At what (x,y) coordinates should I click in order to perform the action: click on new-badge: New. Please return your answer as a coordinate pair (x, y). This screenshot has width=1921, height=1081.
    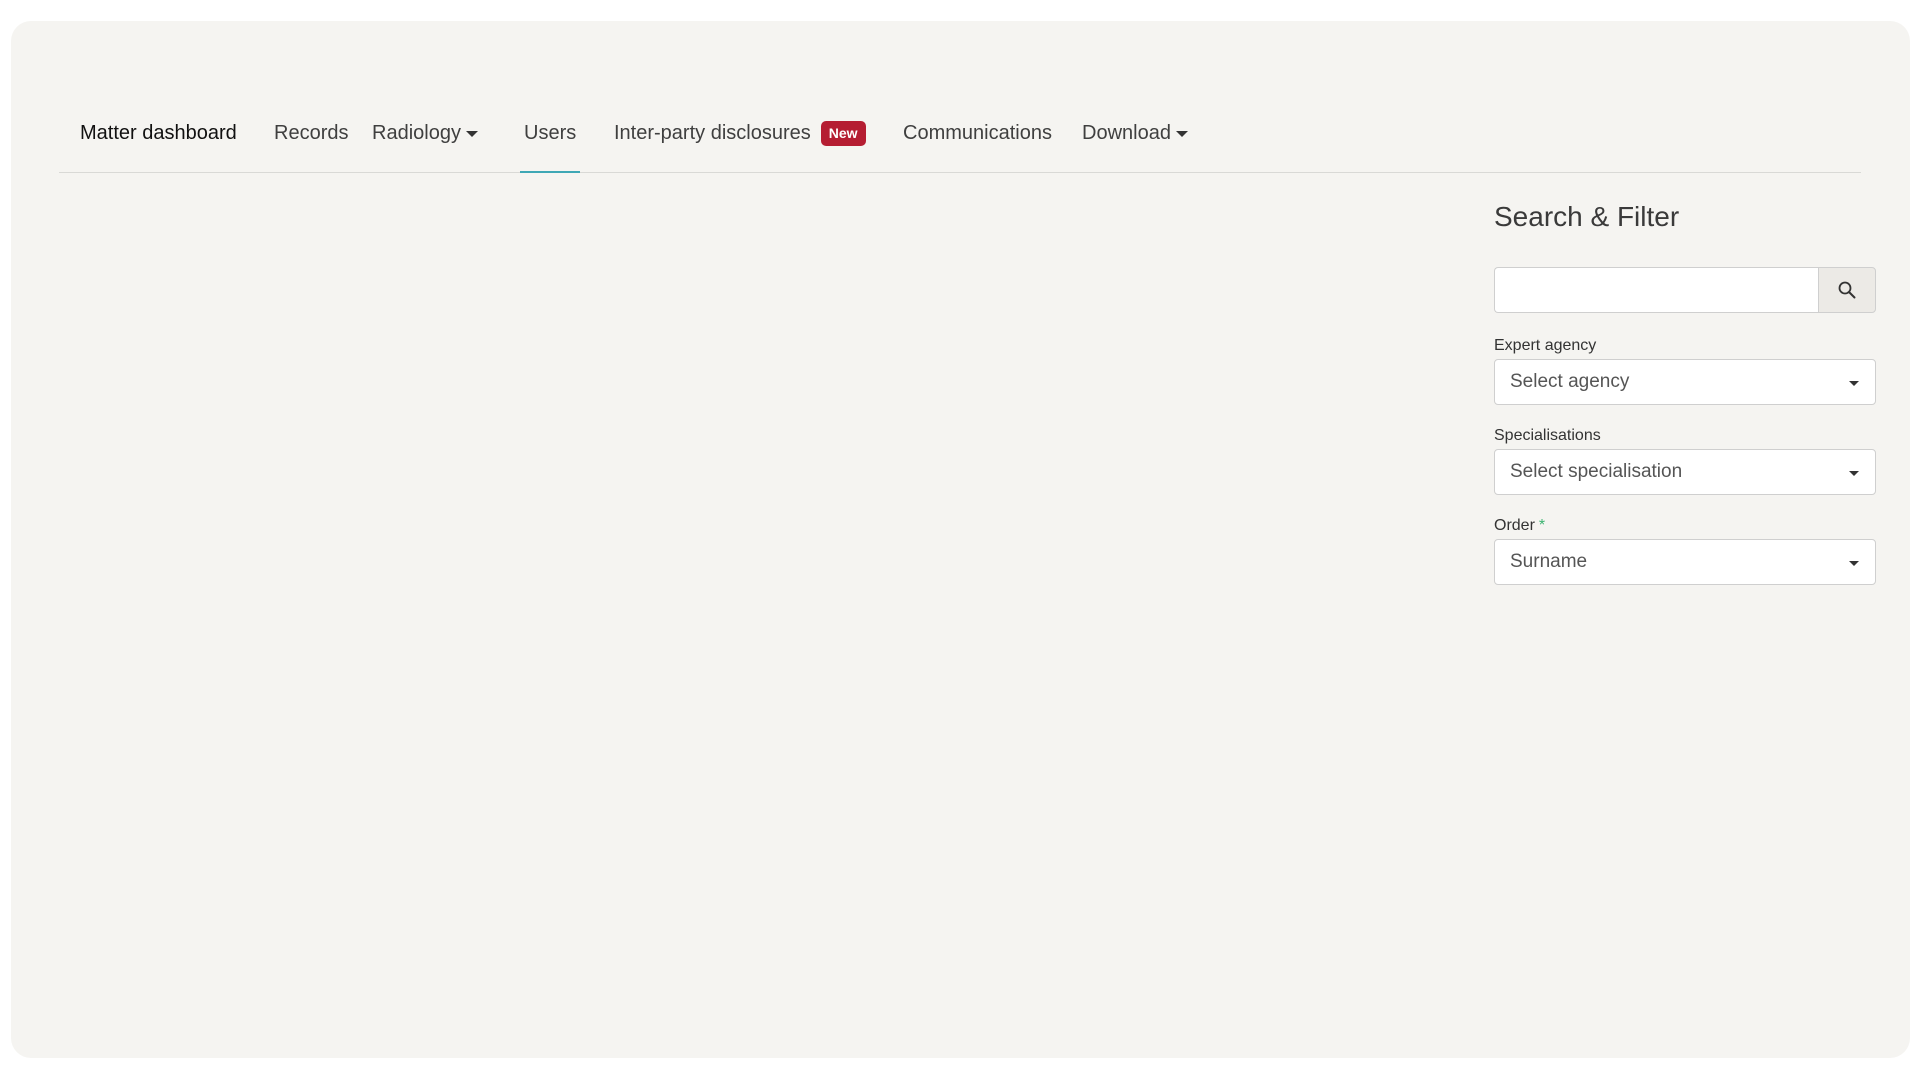
    Looking at the image, I should click on (843, 133).